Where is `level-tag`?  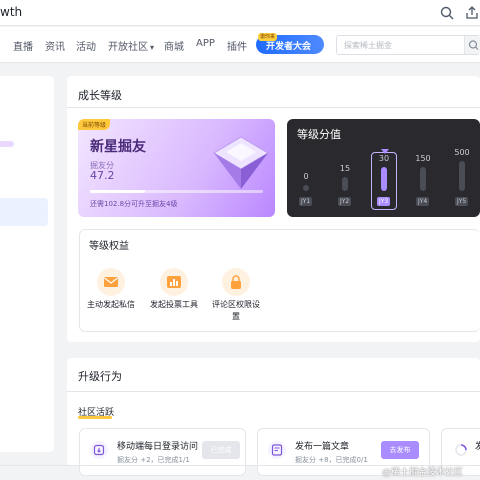
level-tag is located at coordinates (7, 144).